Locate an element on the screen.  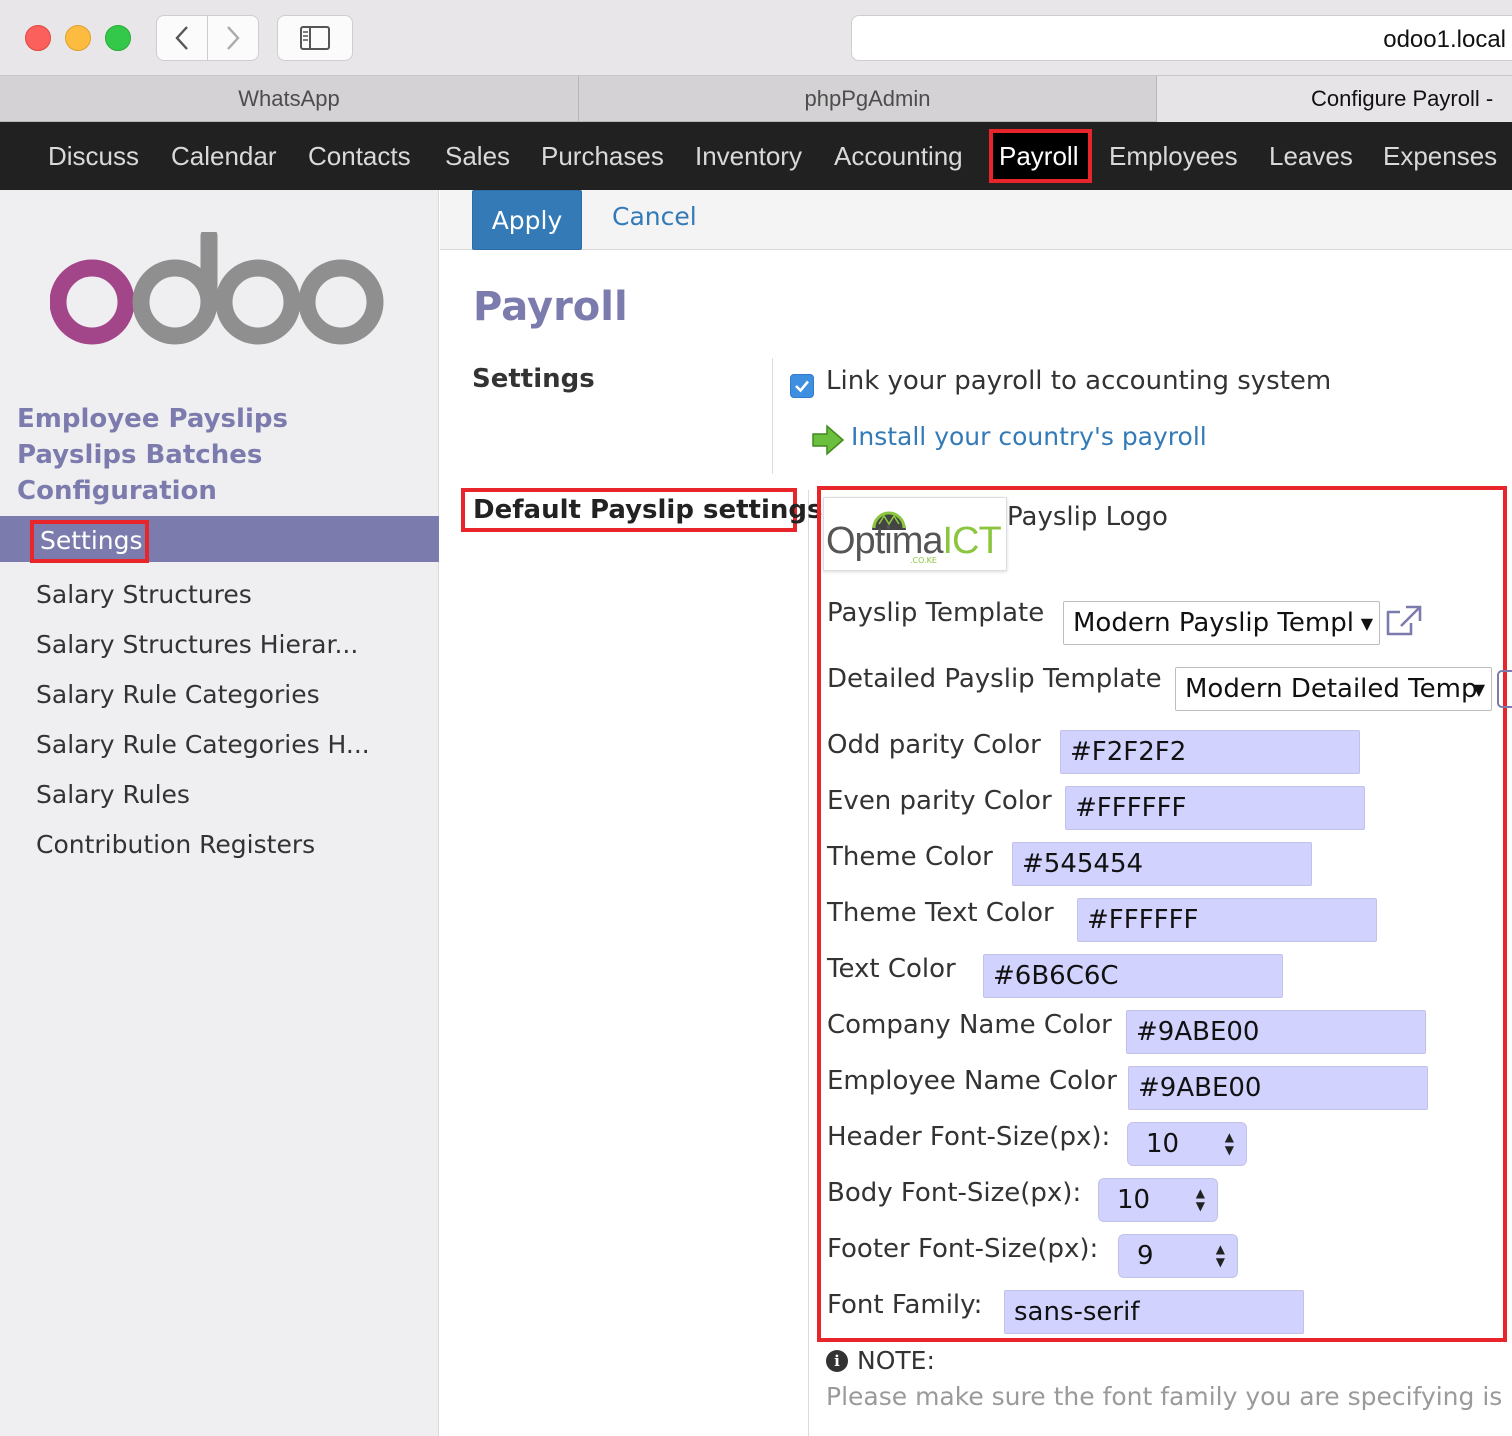
control-panel: Apply Cancel is located at coordinates (976, 220).